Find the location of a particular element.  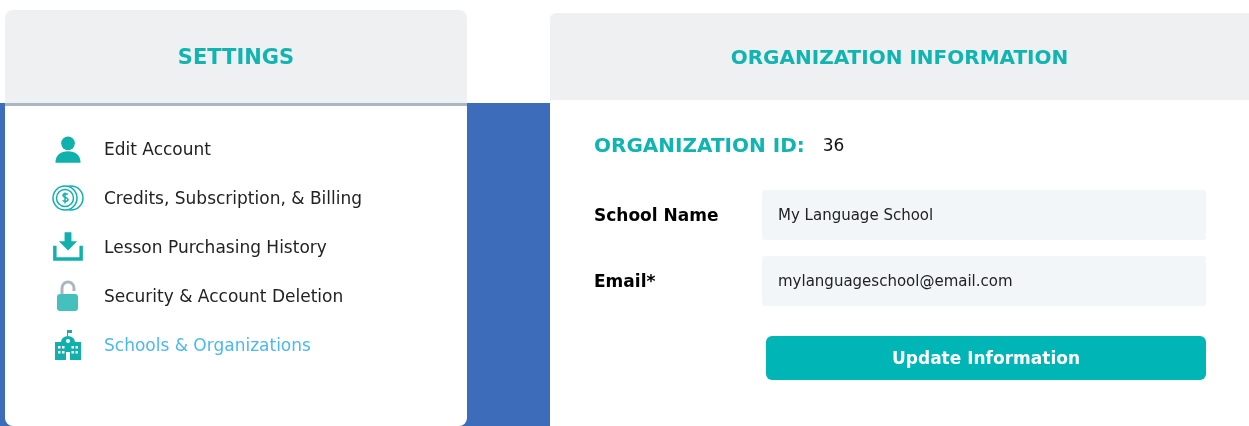

sidebar-item: Edit Account is located at coordinates (258, 148).